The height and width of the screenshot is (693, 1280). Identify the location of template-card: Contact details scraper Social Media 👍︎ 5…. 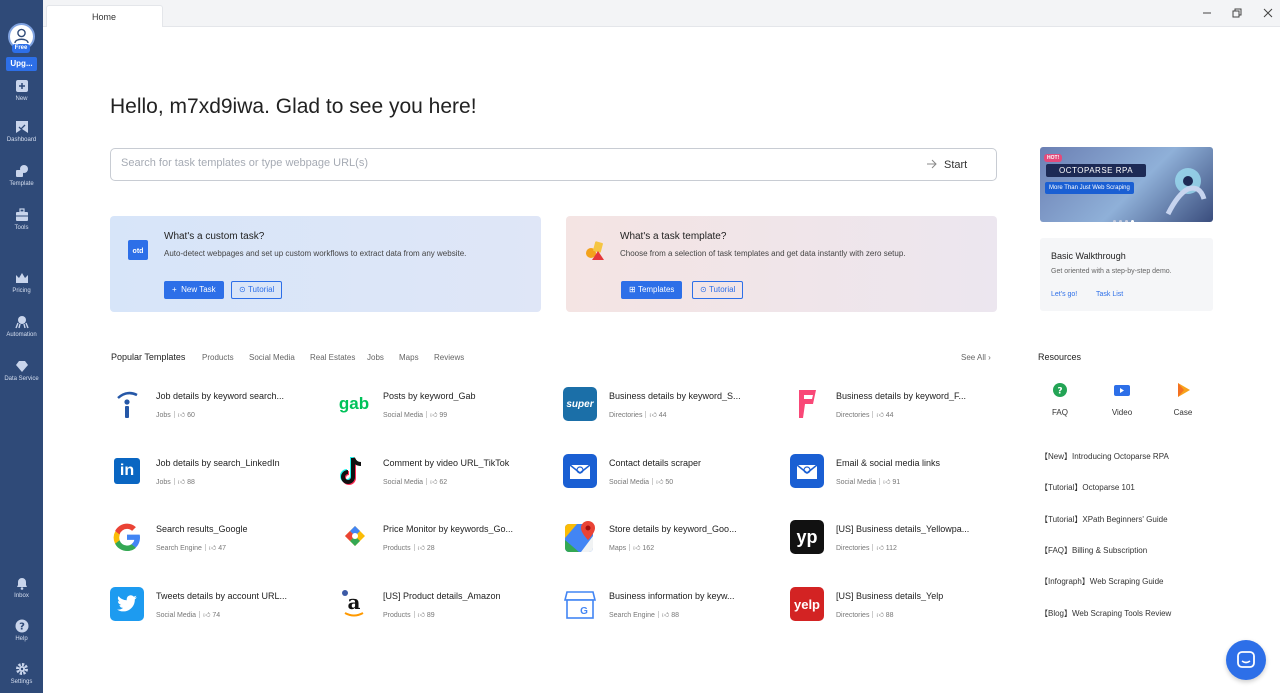
(668, 471).